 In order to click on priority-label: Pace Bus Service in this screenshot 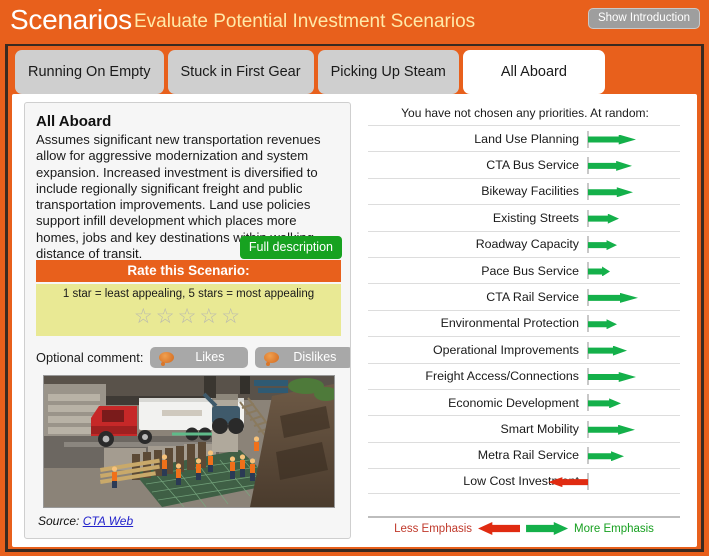, I will do `click(530, 270)`.